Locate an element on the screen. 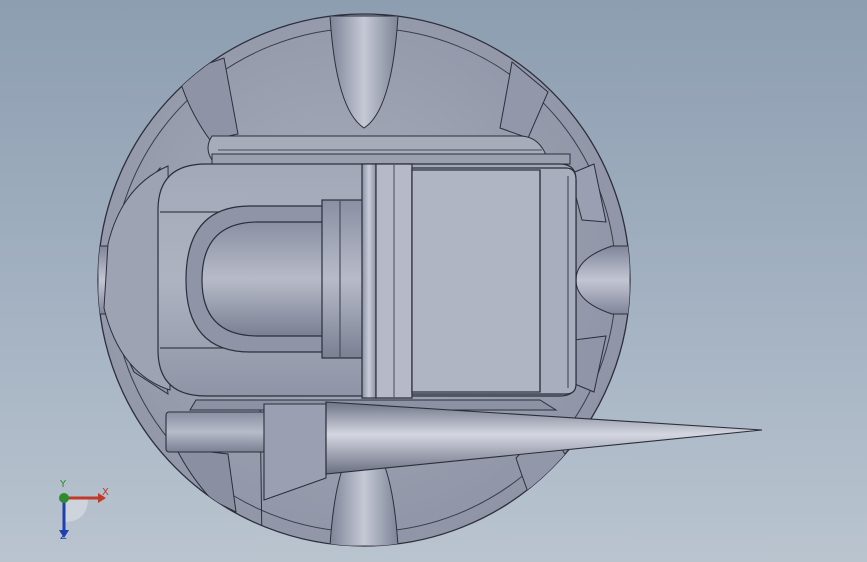 This screenshot has width=867, height=562. x-axis-label: X is located at coordinates (105, 492).